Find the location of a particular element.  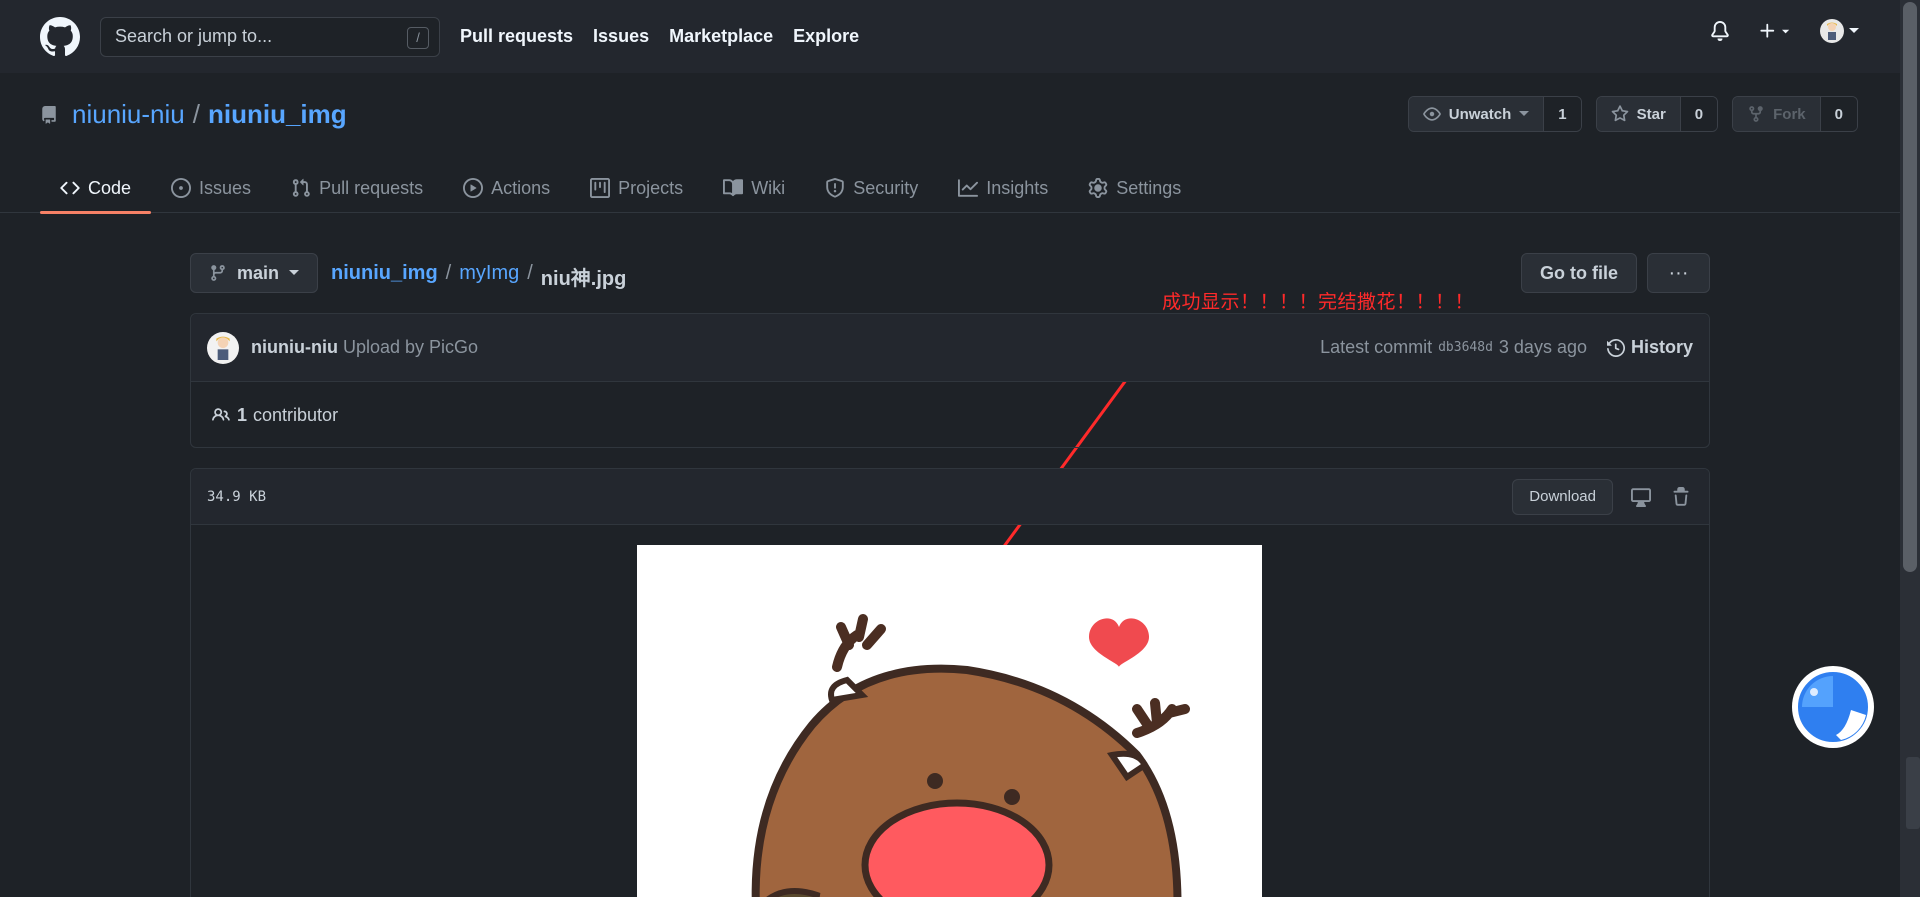

commit-sha: db3648d is located at coordinates (1465, 347).